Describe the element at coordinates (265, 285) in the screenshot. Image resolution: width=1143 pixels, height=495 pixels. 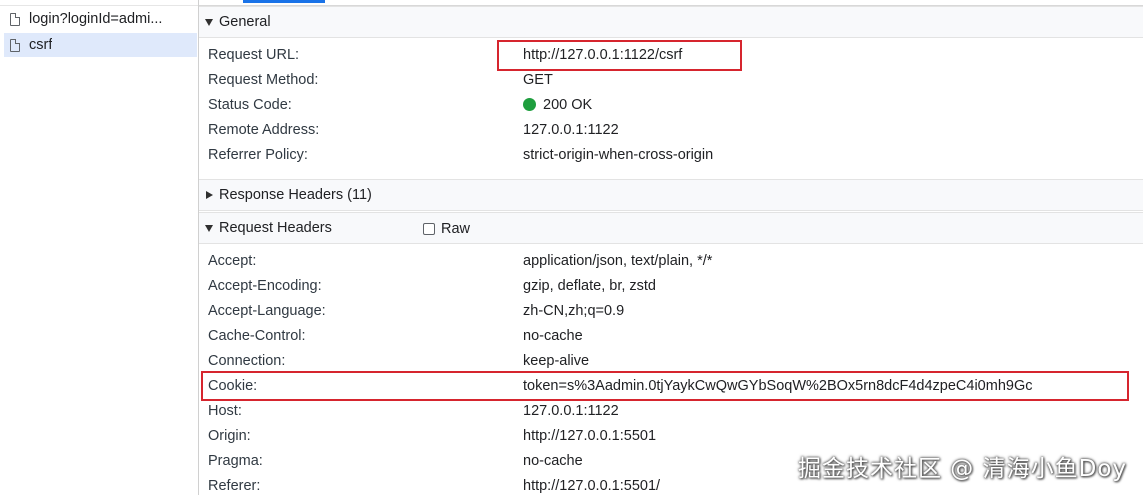
I see `header-key: Accept-Encoding:` at that location.